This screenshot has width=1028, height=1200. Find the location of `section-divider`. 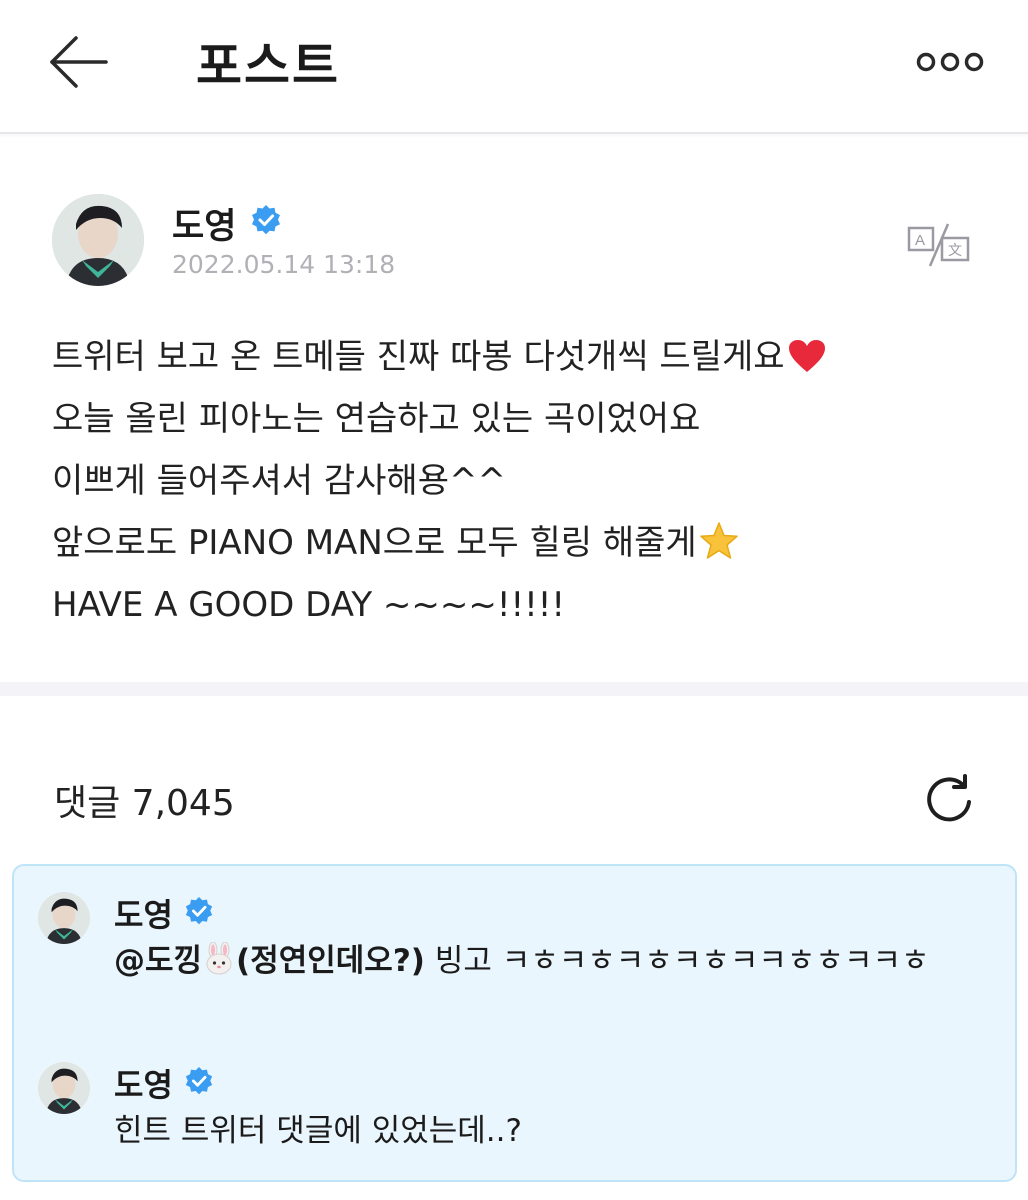

section-divider is located at coordinates (514, 689).